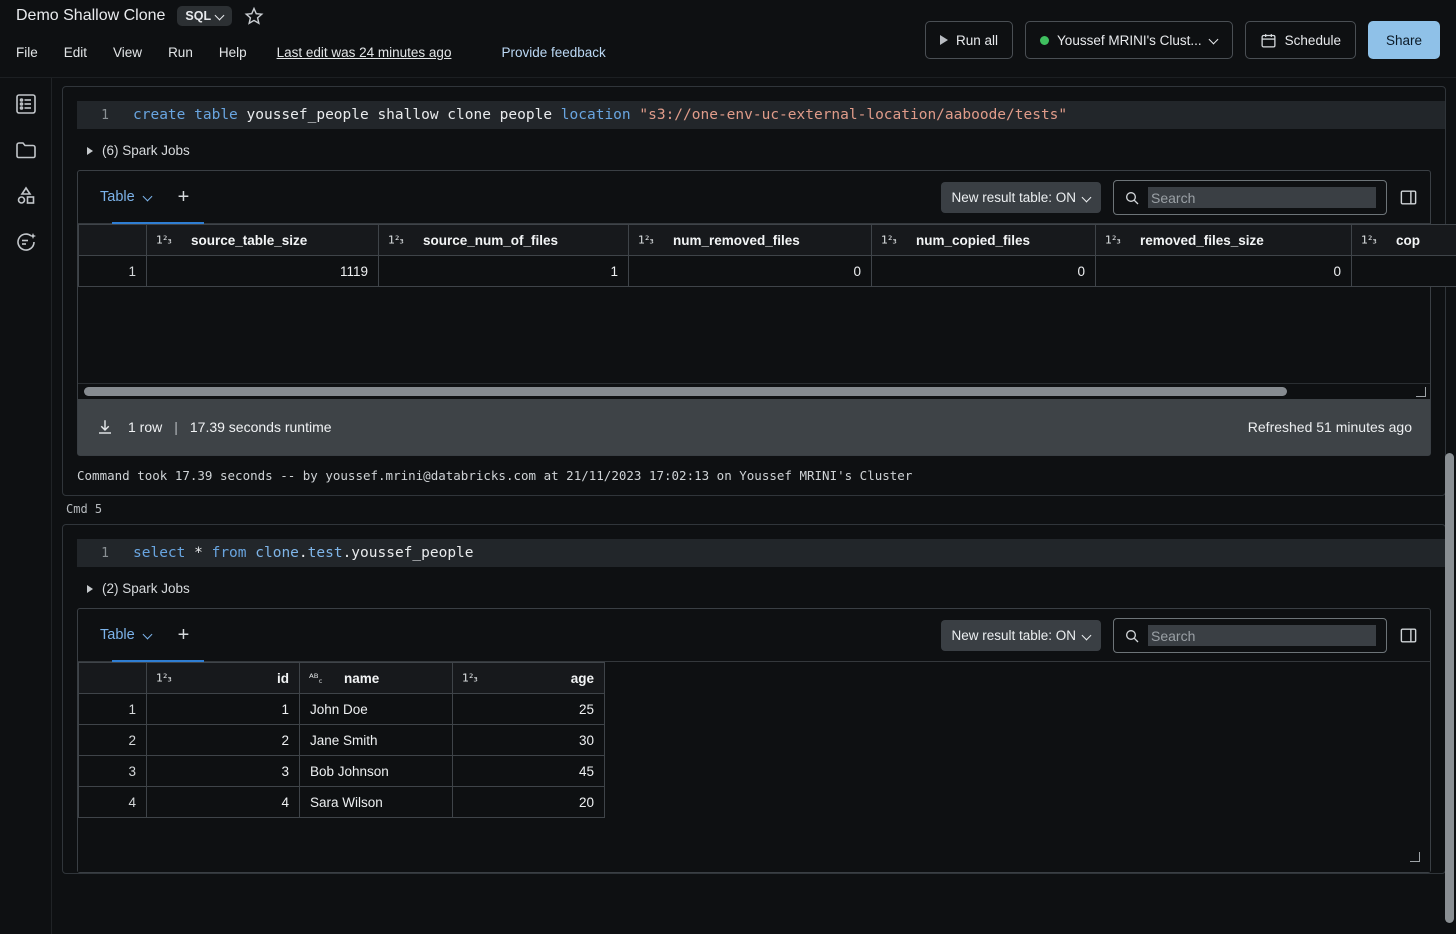 The height and width of the screenshot is (934, 1456). What do you see at coordinates (1403, 40) in the screenshot?
I see `share-button: Share` at bounding box center [1403, 40].